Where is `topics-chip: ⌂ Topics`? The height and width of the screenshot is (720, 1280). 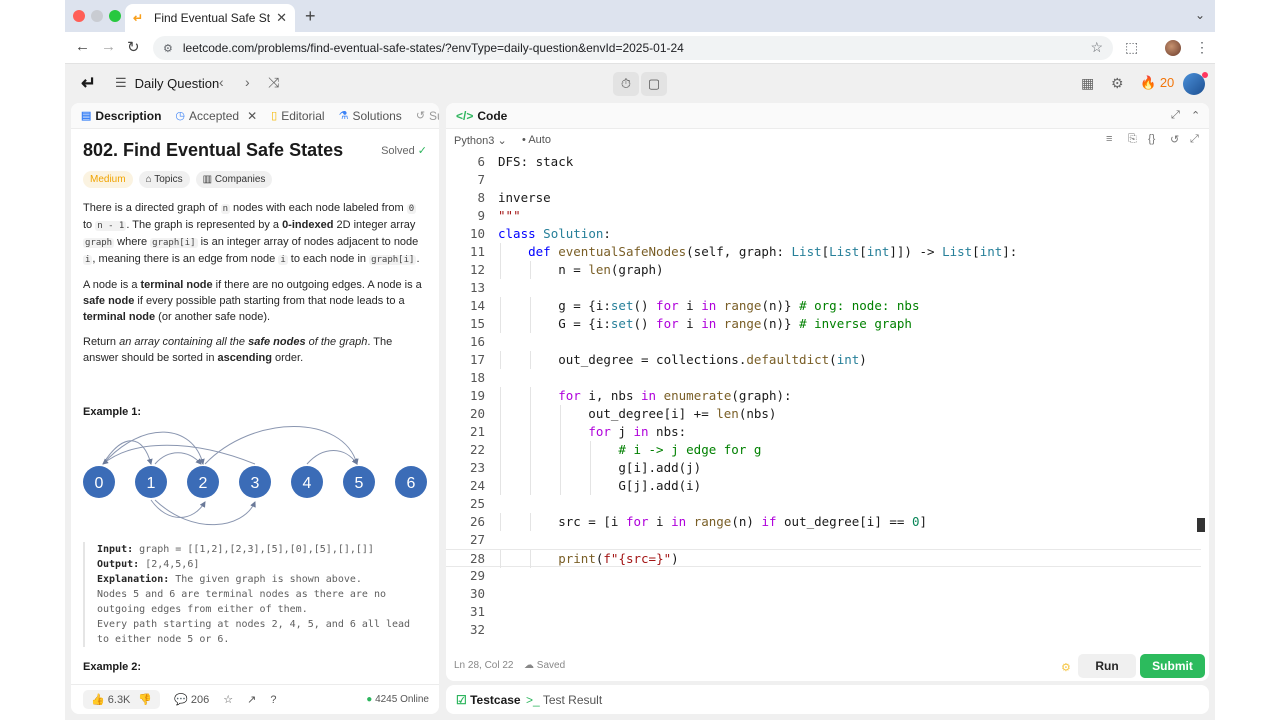
topics-chip: ⌂ Topics is located at coordinates (164, 179).